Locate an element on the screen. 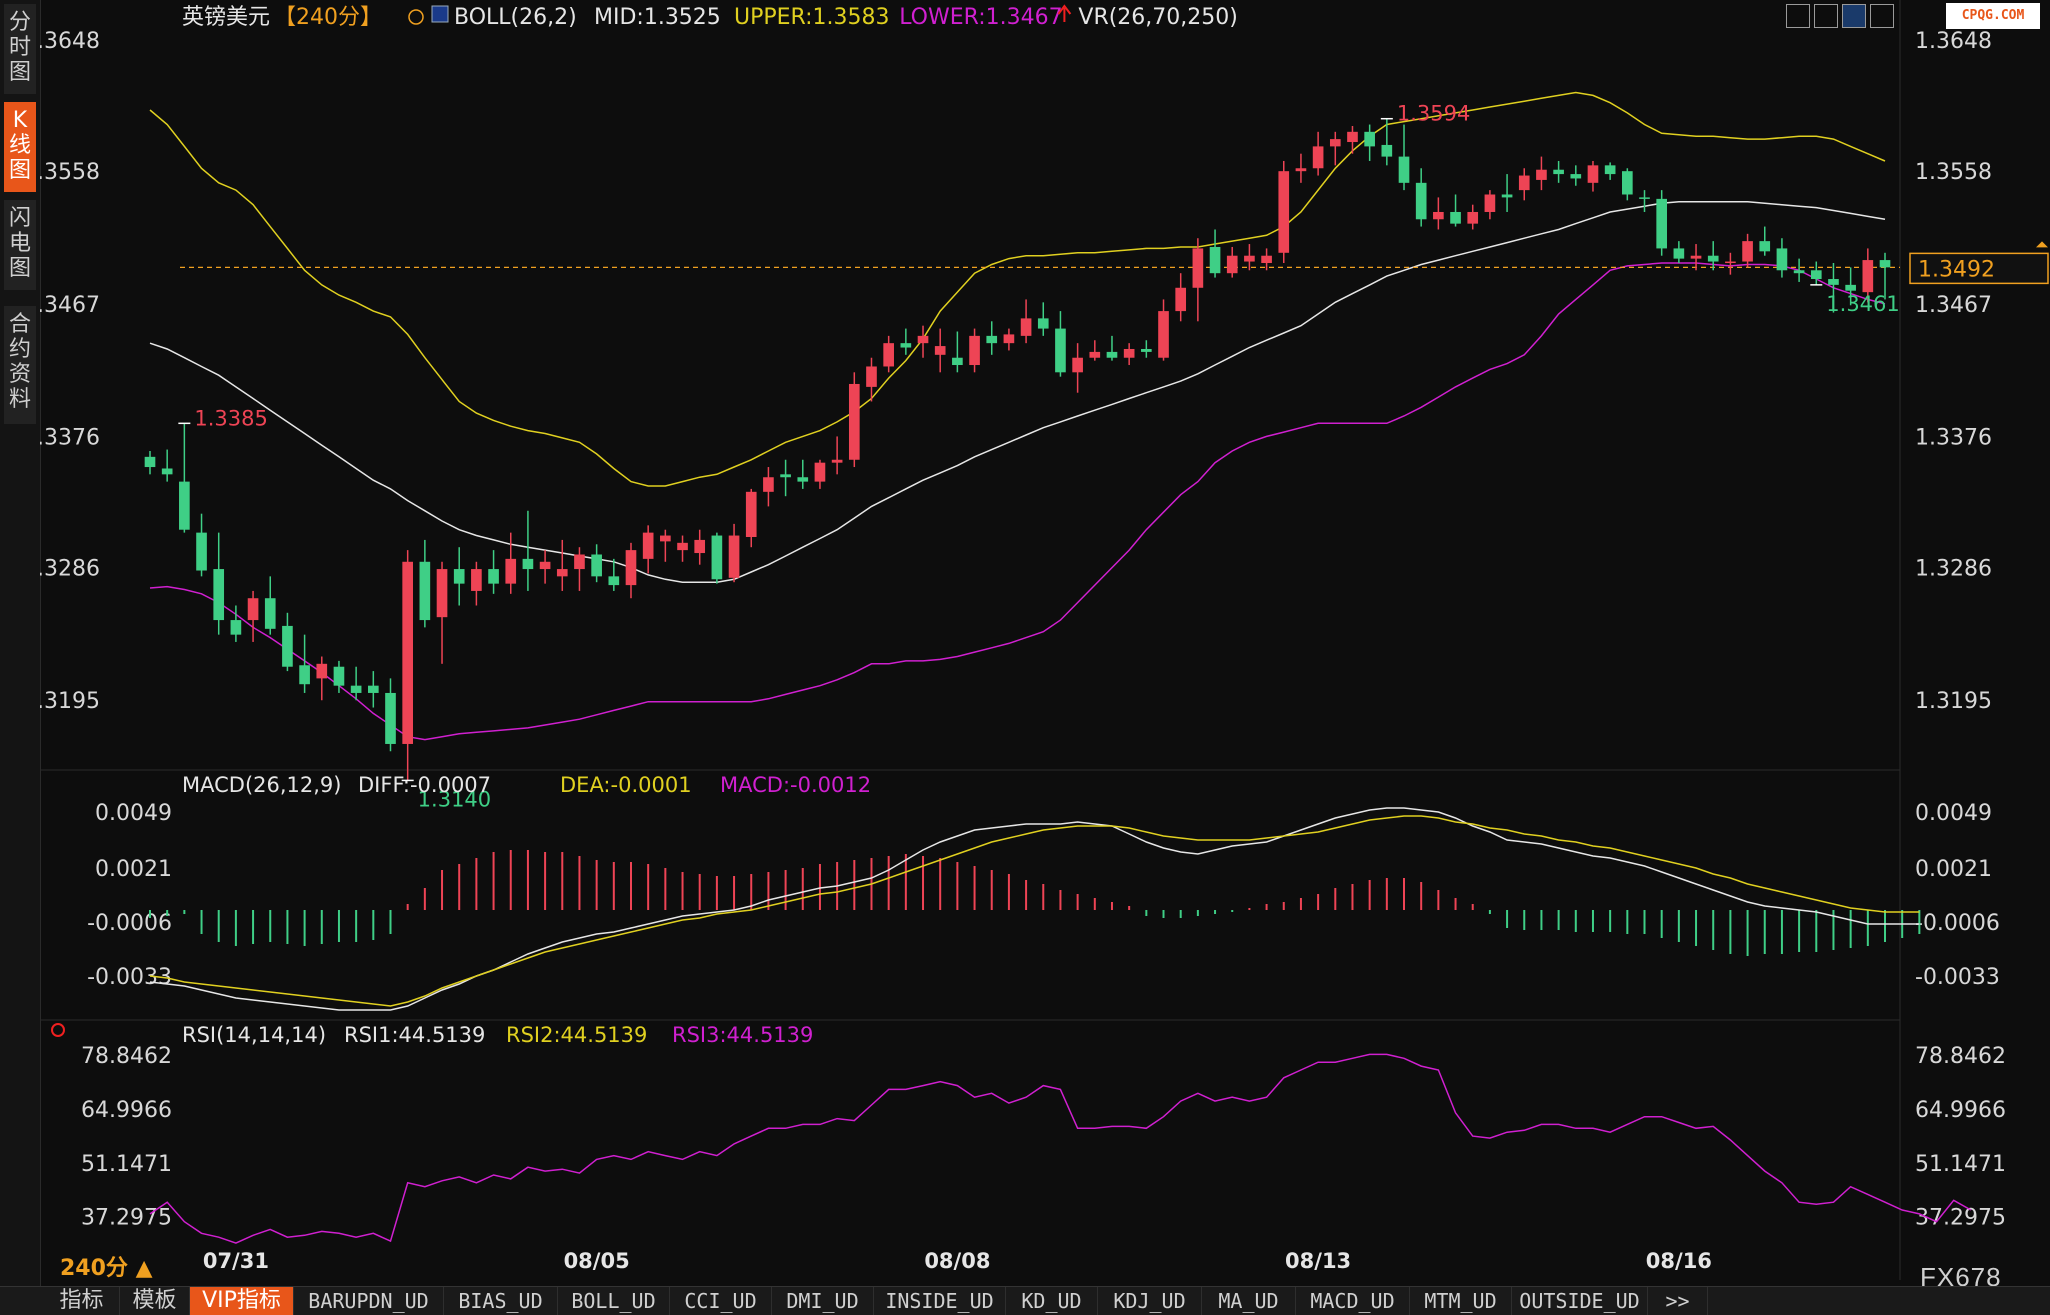 Image resolution: width=2050 pixels, height=1315 pixels. boll-chart-icon is located at coordinates (440, 14).